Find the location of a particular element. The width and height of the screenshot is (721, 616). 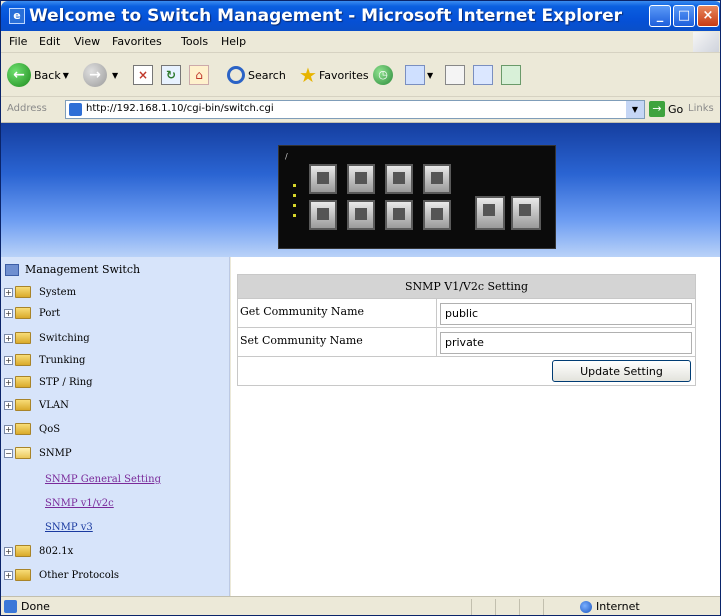

print-icon is located at coordinates (455, 75).